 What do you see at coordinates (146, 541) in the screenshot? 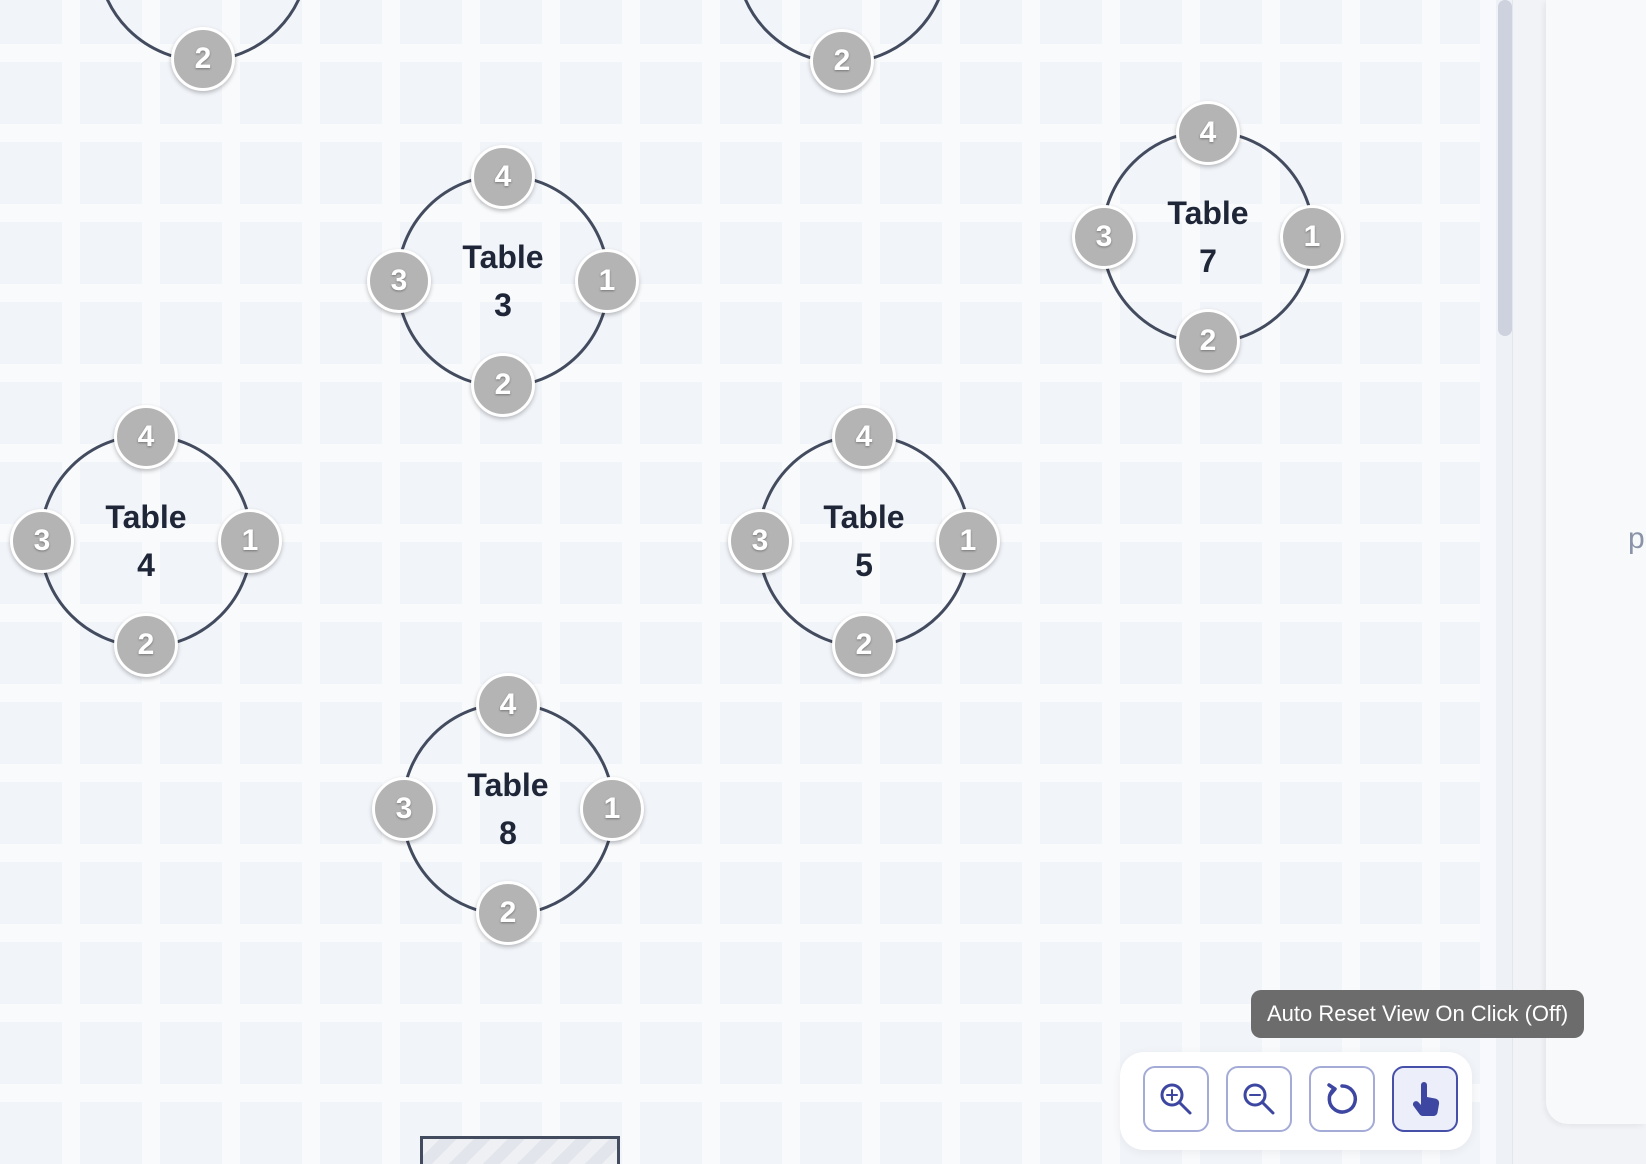
I see `table-4: Table 4 1 2 3 4` at bounding box center [146, 541].